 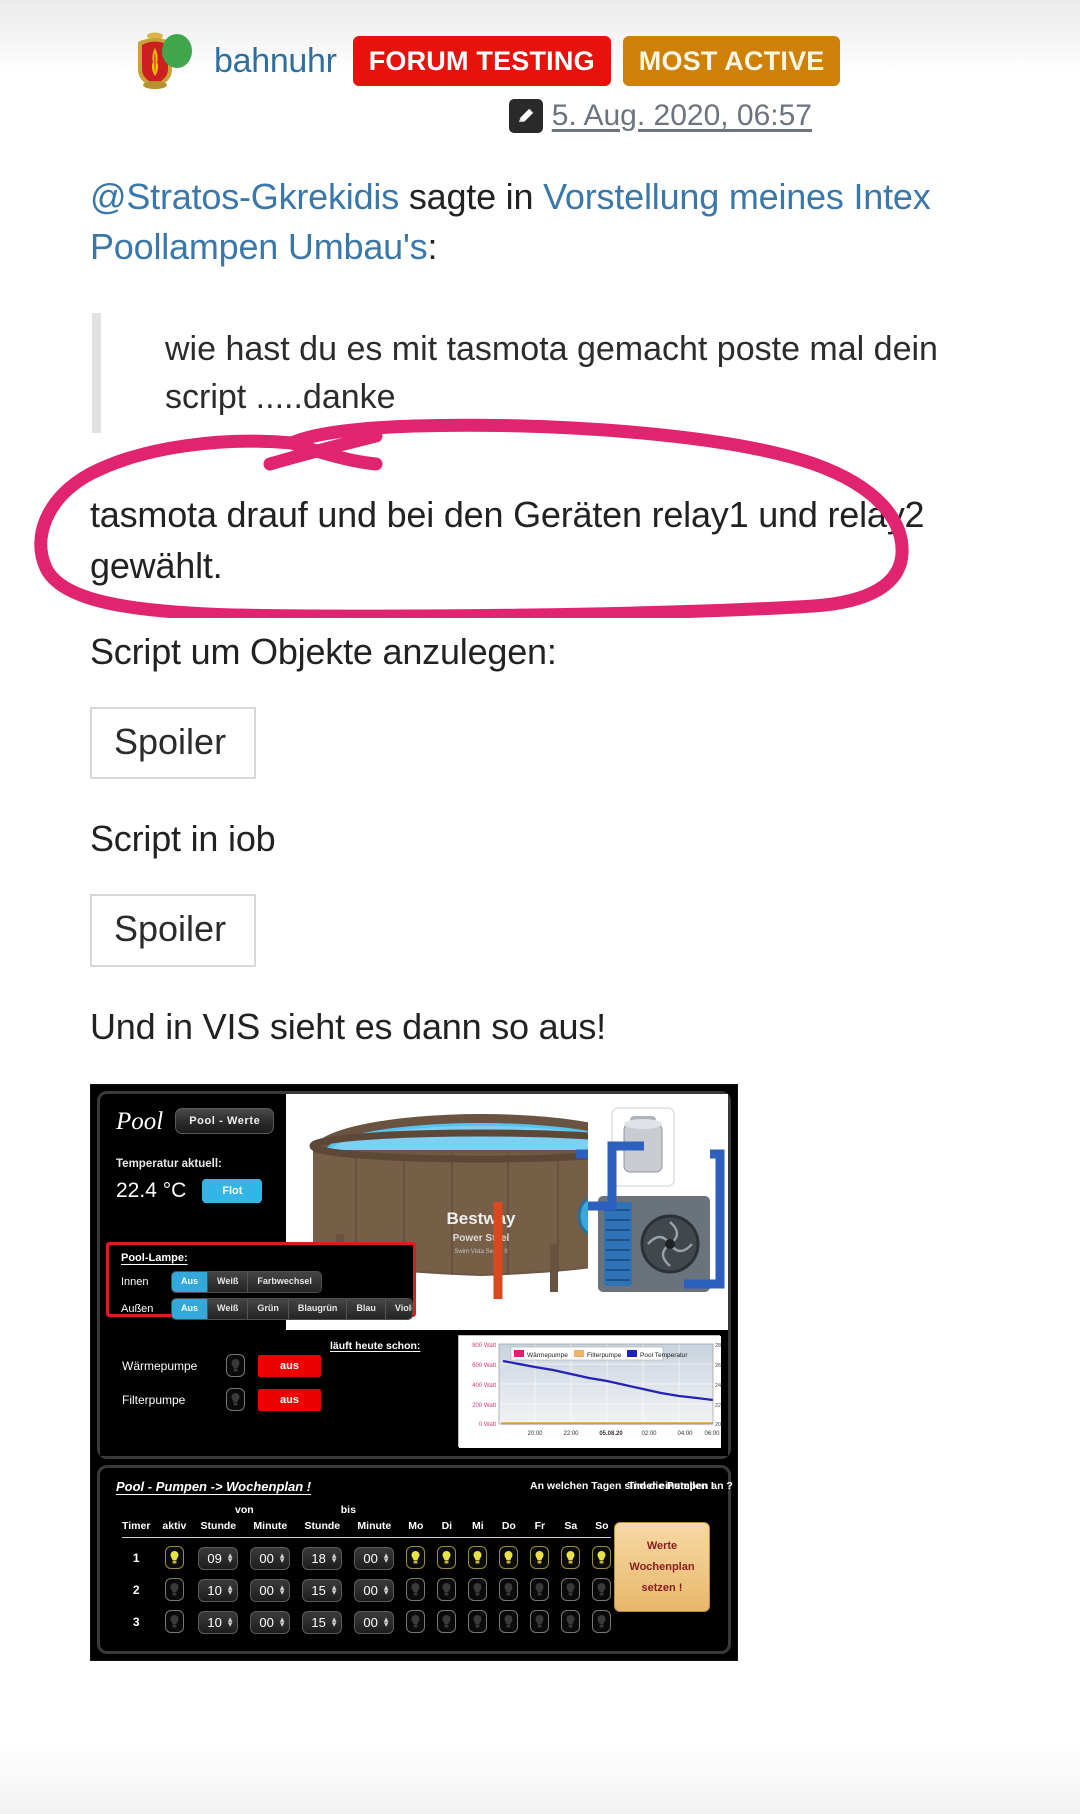 What do you see at coordinates (682, 116) in the screenshot?
I see `post-timestamp: 5. Aug. 2020, 06:57` at bounding box center [682, 116].